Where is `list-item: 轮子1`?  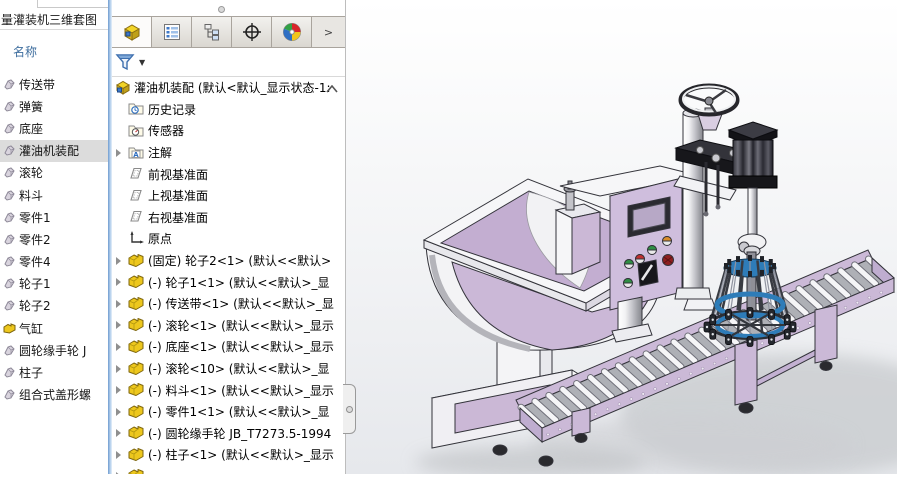
list-item: 轮子1 is located at coordinates (54, 284).